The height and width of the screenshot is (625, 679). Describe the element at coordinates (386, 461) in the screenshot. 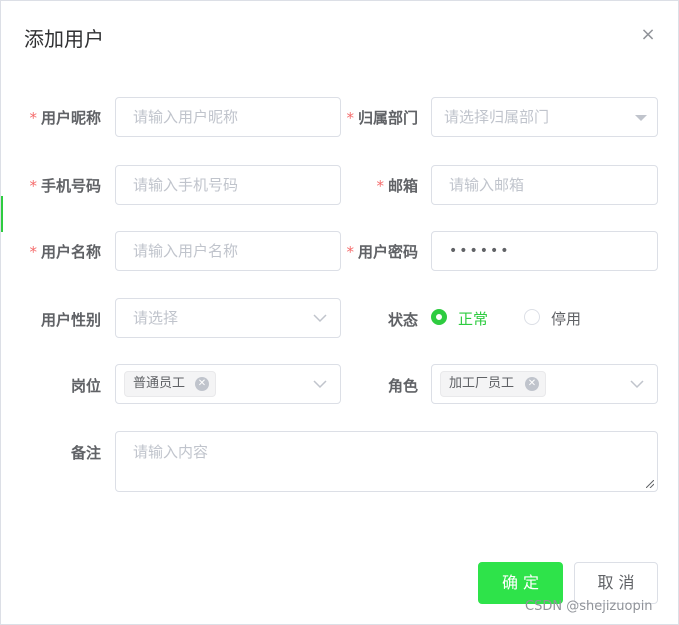

I see `remark-textarea: 请输入内容` at that location.